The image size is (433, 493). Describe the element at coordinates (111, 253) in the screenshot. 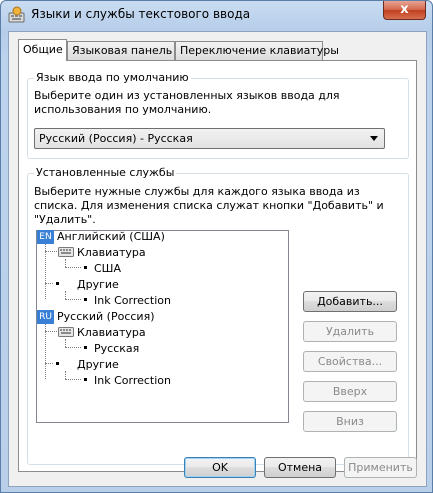

I see `tree-node-en-keyboard: Клавиатура` at that location.